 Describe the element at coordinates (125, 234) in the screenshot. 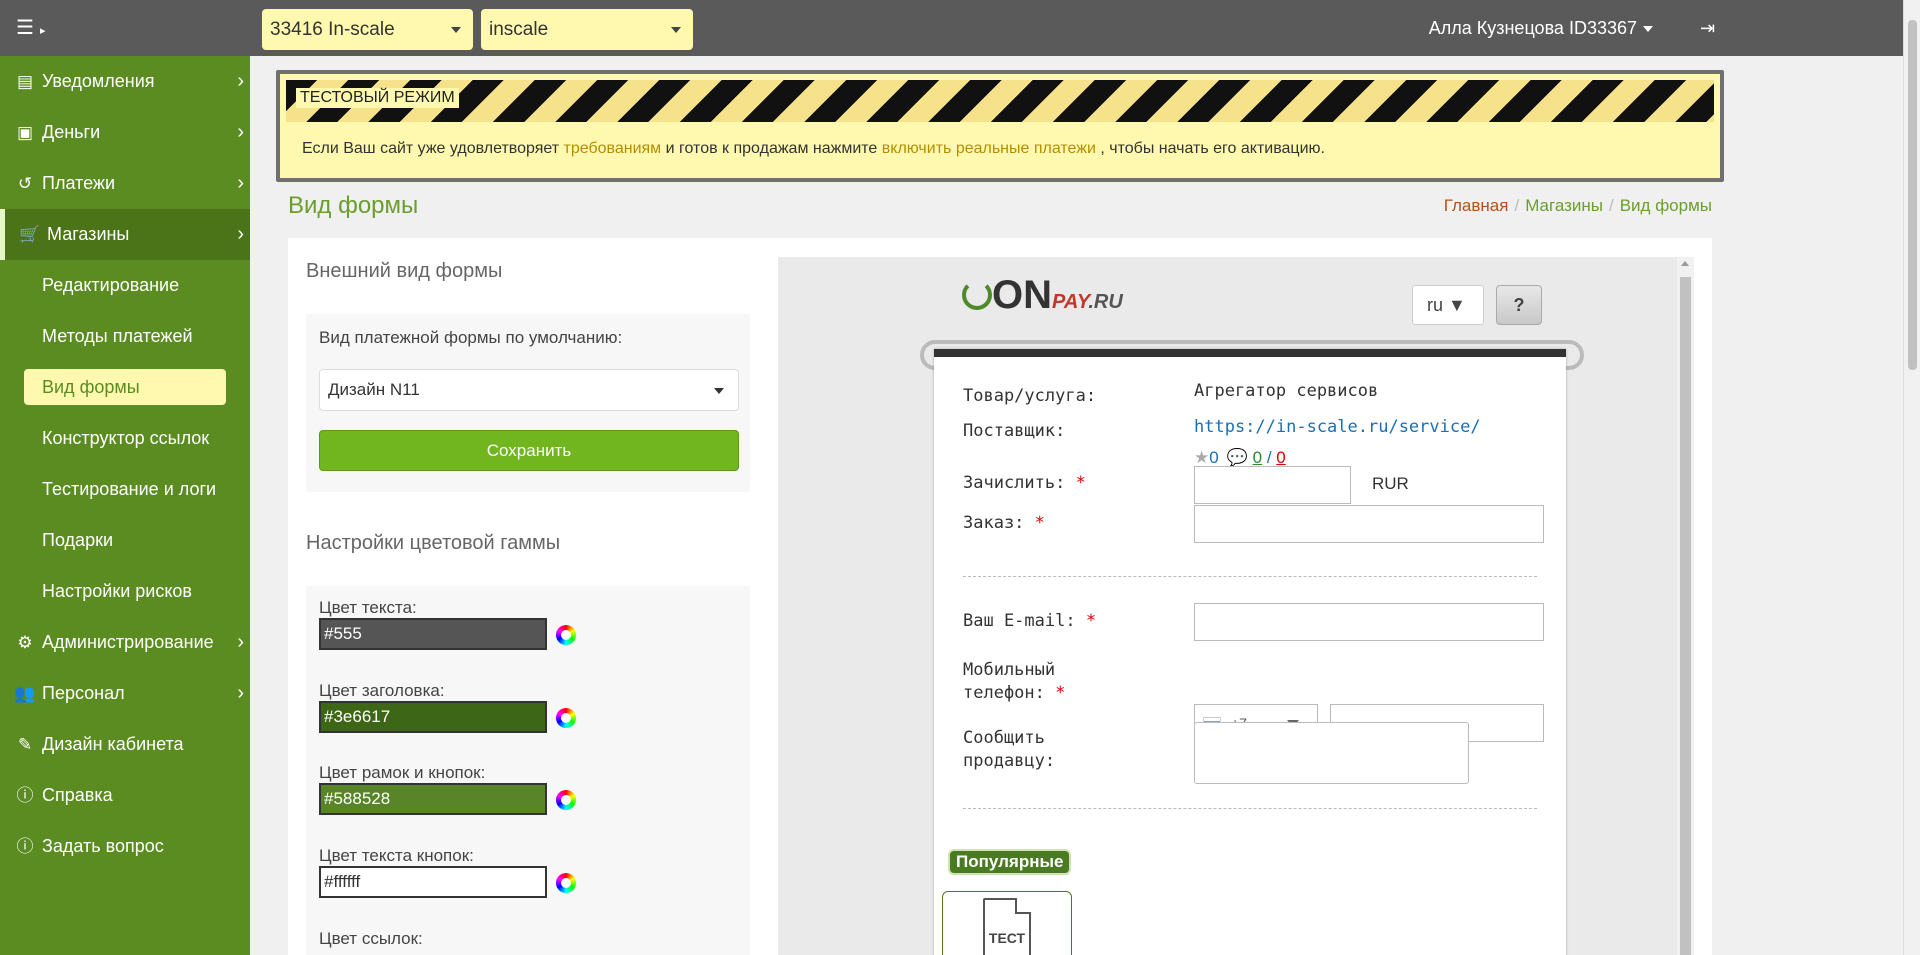

I see `sidebar-item-shops: 🛒 Магазины ›` at that location.